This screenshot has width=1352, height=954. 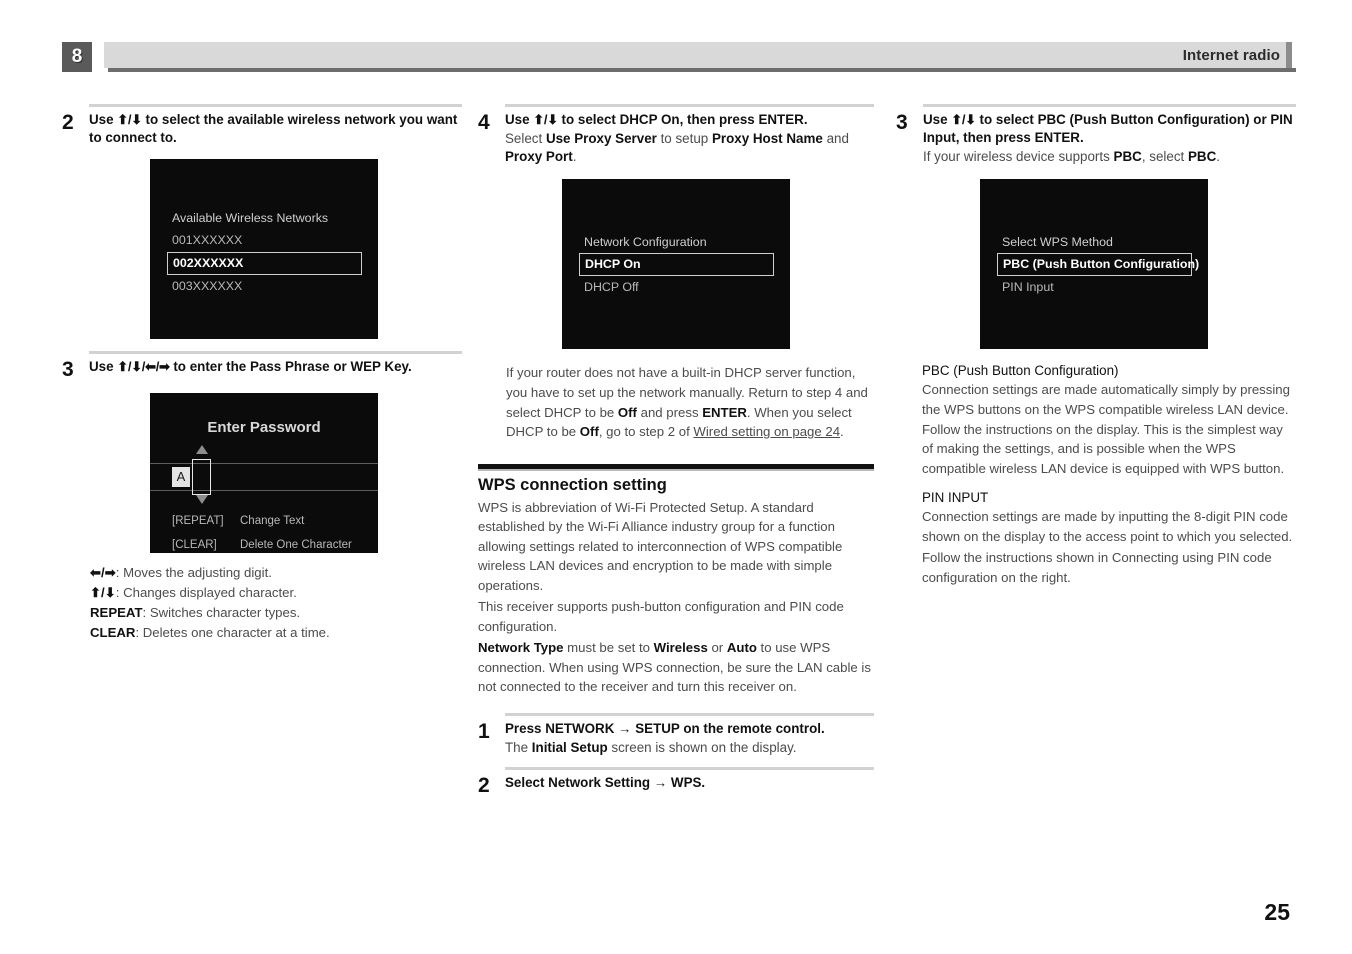 I want to click on sub-text-1: If your wireless device supports, so click(x=1018, y=156).